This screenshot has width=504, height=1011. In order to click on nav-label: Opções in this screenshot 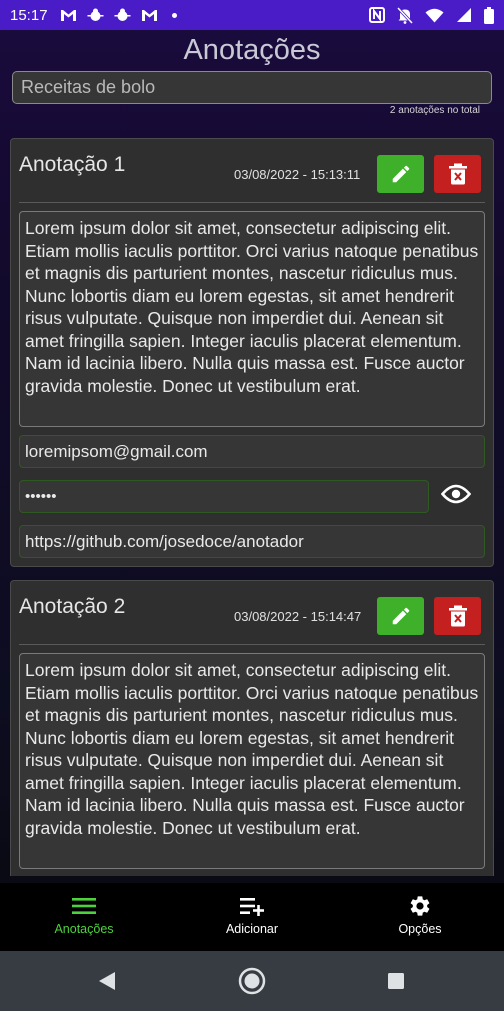, I will do `click(420, 929)`.